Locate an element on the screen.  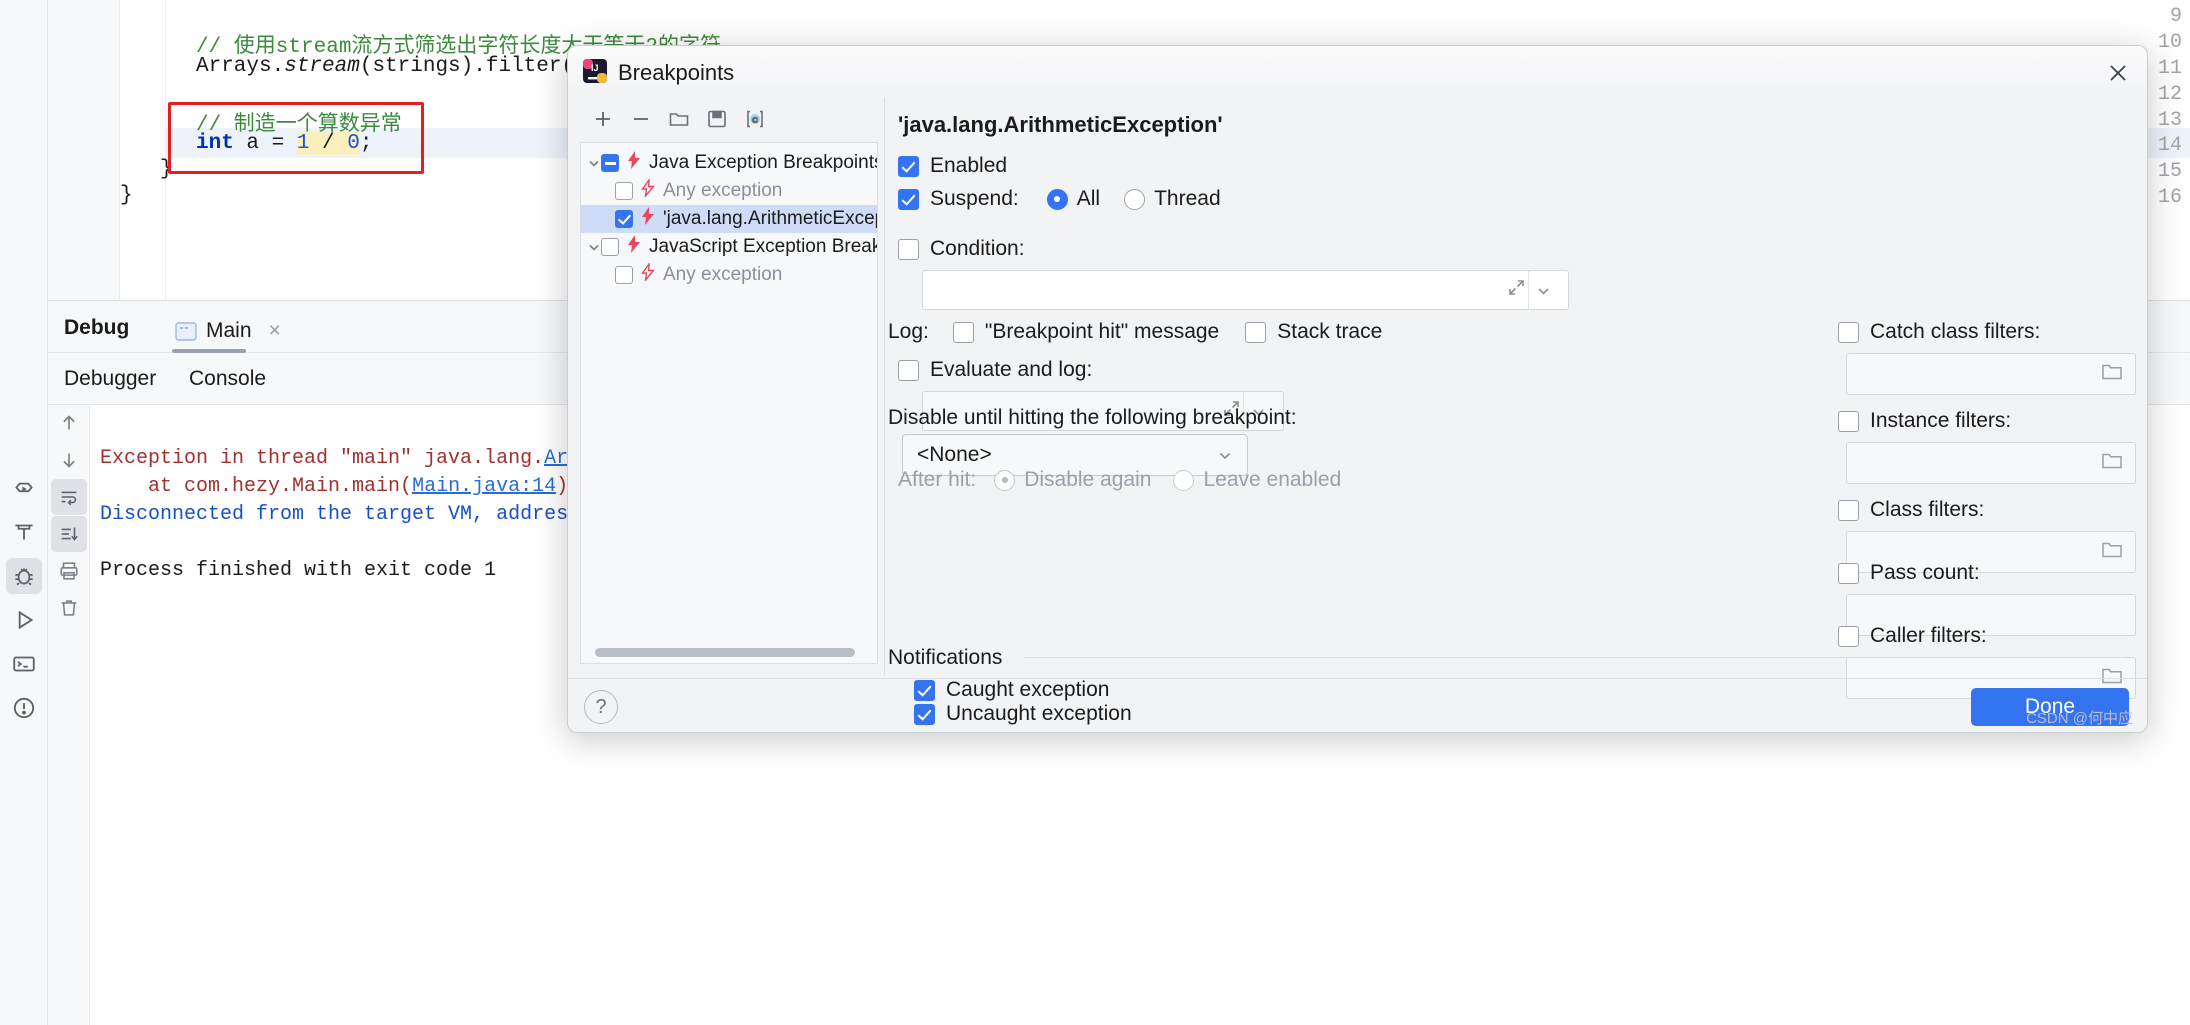
terminal-icon is located at coordinates (24, 664).